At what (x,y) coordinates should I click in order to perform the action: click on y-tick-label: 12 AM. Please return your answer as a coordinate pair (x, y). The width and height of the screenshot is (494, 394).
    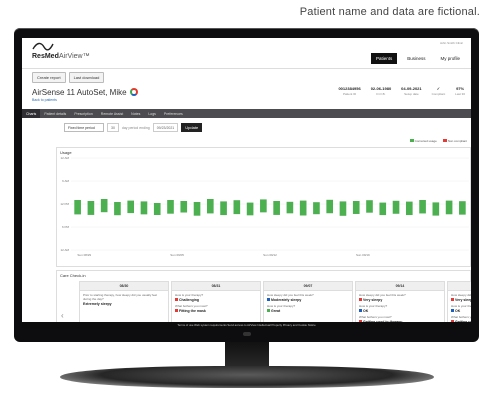
    Looking at the image, I should click on (64, 250).